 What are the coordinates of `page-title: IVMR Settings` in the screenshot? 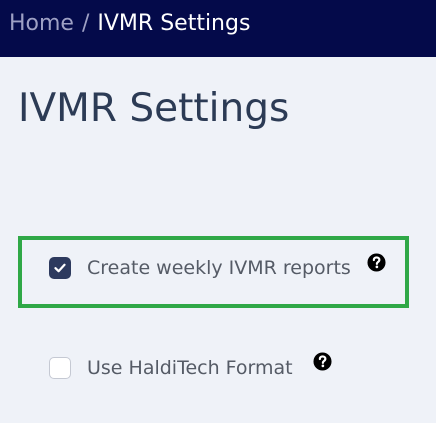 It's located at (154, 108).